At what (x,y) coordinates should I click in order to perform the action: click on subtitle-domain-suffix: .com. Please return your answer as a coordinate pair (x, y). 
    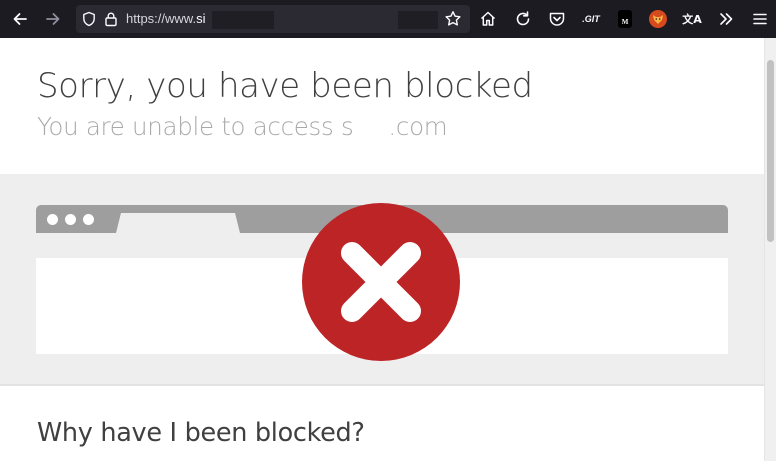
    Looking at the image, I should click on (418, 126).